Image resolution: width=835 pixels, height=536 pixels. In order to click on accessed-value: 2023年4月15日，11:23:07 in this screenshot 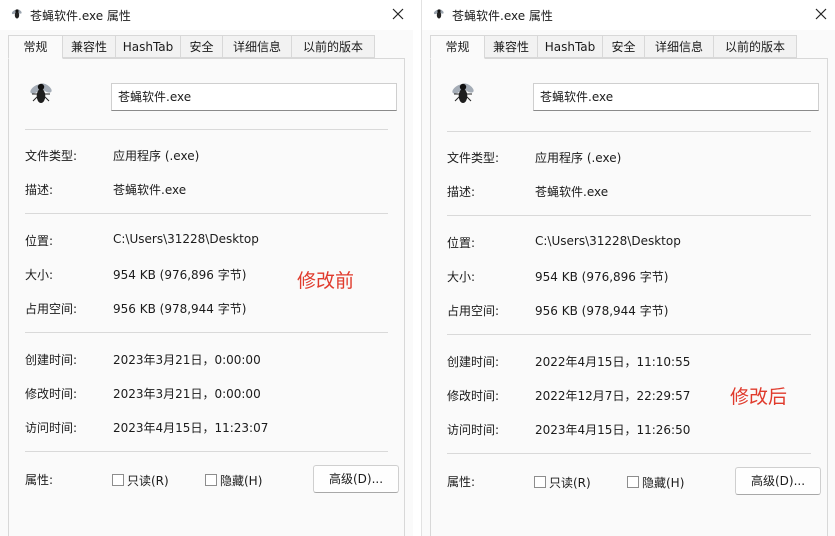, I will do `click(191, 428)`.